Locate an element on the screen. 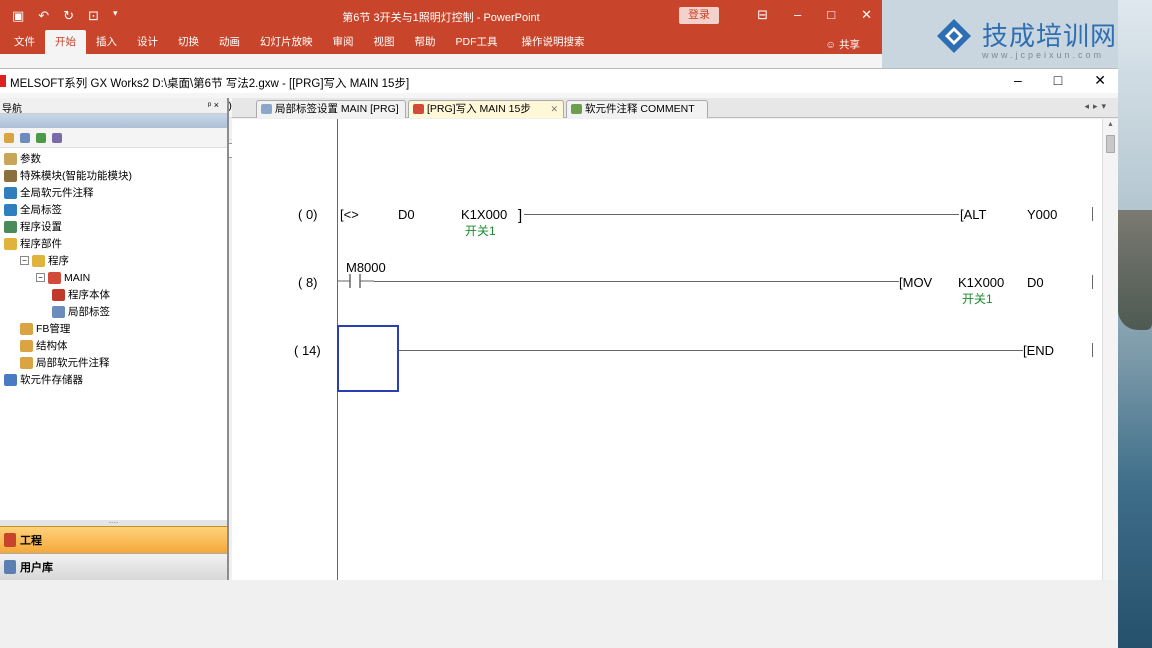 This screenshot has width=1152, height=648. tree-item-label: 软元件存储器 is located at coordinates (51, 380).